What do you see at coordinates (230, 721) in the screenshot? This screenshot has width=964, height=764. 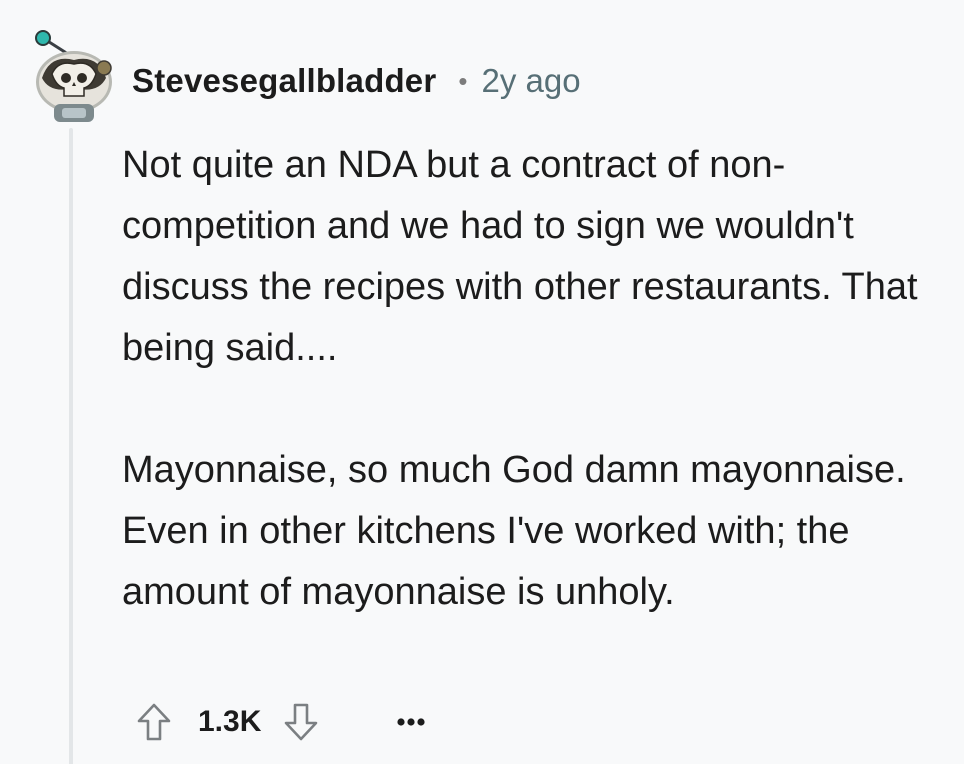 I see `vote-score: 1.3K` at bounding box center [230, 721].